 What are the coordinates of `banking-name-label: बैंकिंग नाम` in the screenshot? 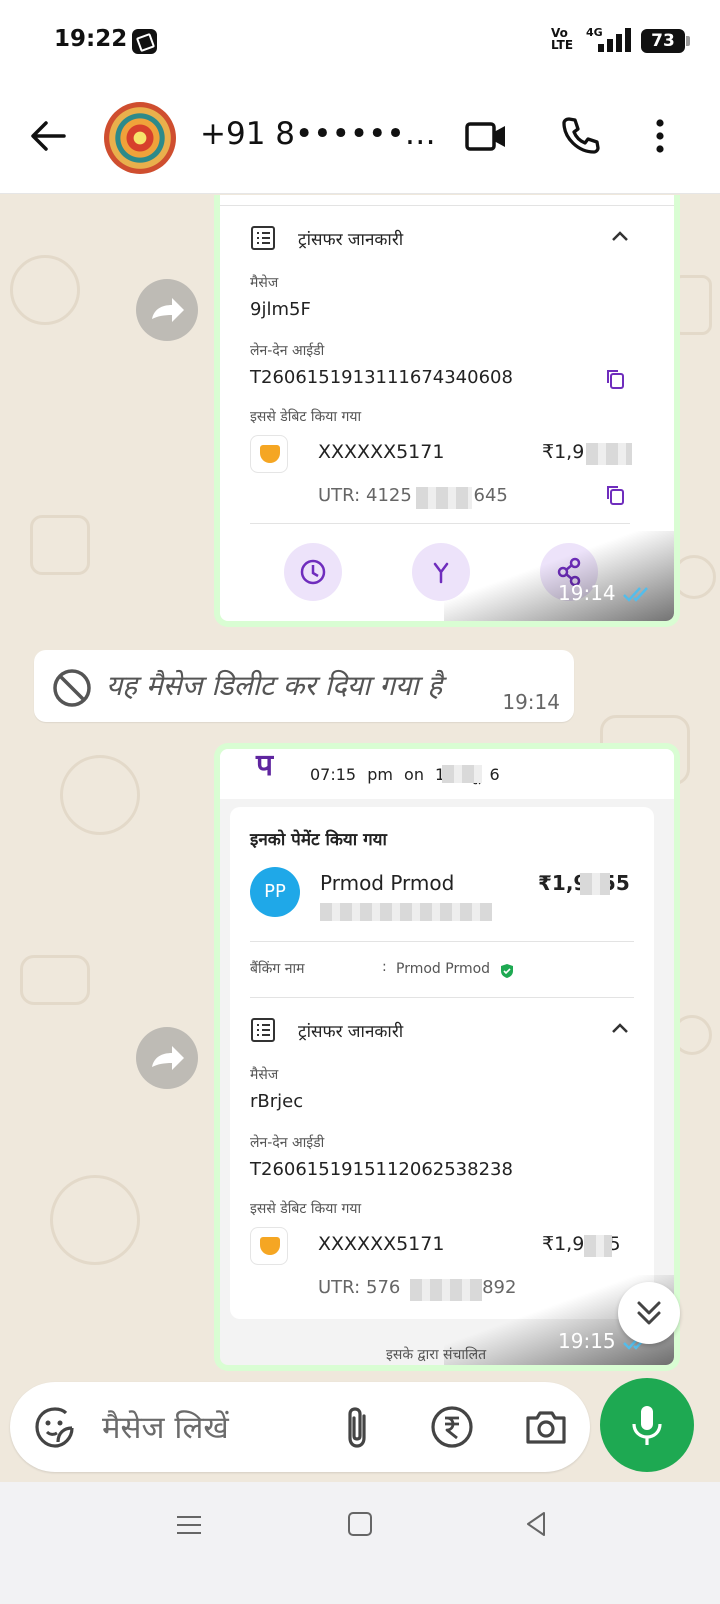 It's located at (277, 969).